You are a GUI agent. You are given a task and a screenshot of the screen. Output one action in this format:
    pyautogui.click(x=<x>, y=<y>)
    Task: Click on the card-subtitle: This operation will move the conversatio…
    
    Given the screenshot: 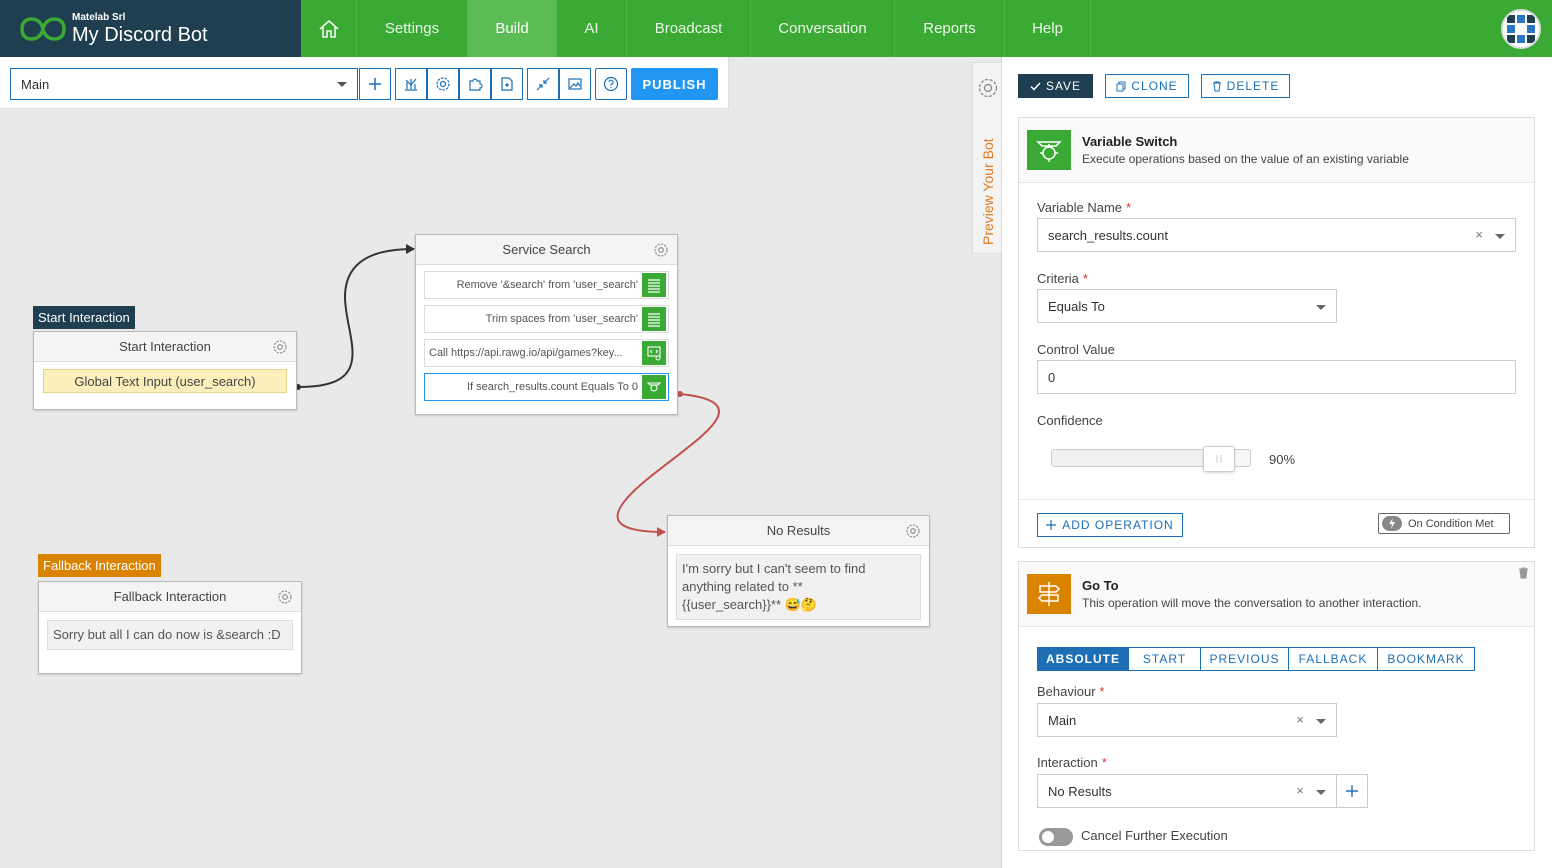 What is the action you would take?
    pyautogui.click(x=1252, y=603)
    